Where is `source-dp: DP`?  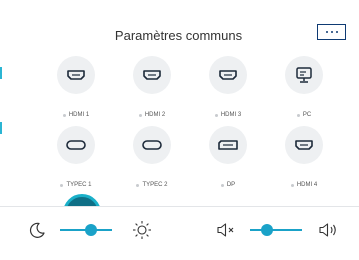 source-dp: DP is located at coordinates (228, 157).